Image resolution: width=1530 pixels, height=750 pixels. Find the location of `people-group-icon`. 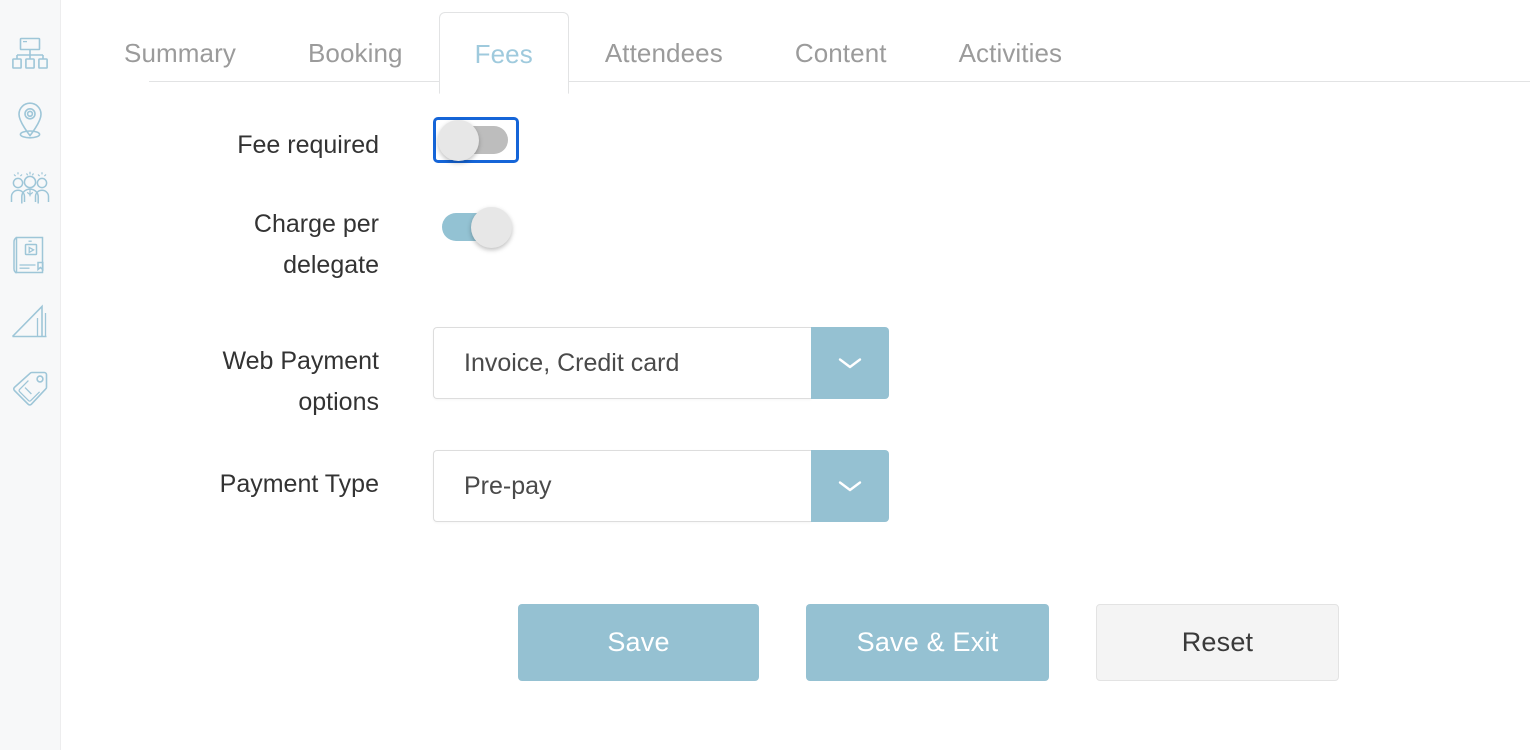

people-group-icon is located at coordinates (30, 188).